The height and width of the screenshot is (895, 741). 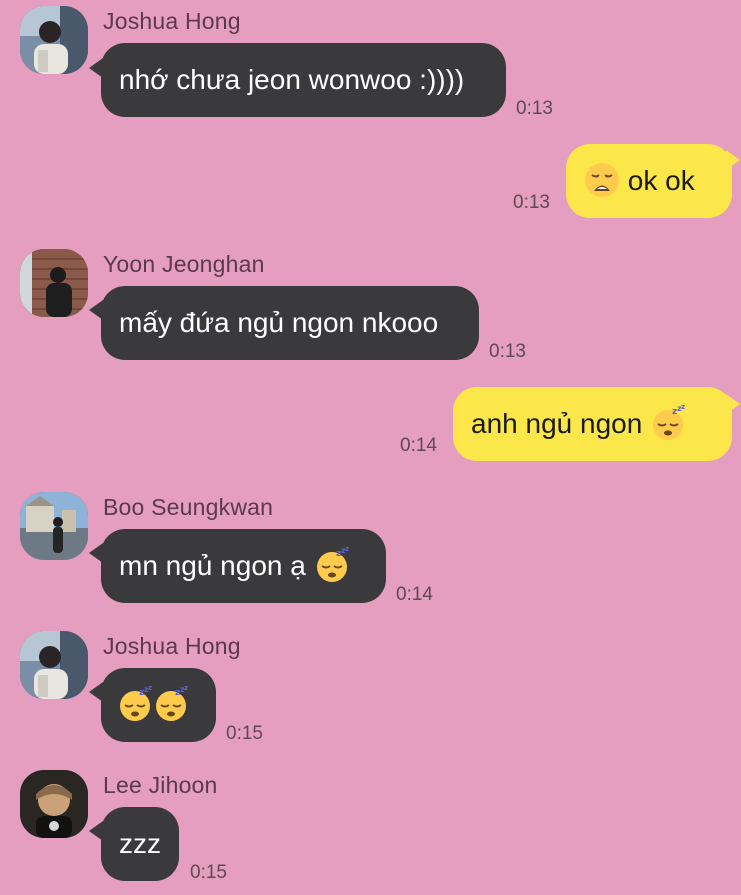 I want to click on message-text: nhớ chưa jeon wonwoo :)))), so click(x=292, y=79).